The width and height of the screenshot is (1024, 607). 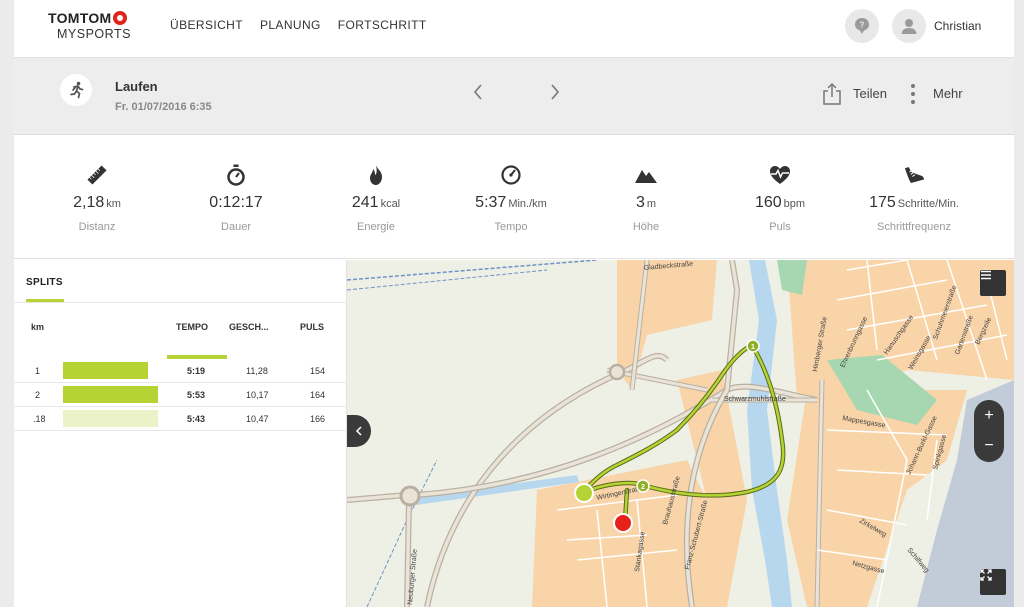 I want to click on share-icon, so click(x=832, y=94).